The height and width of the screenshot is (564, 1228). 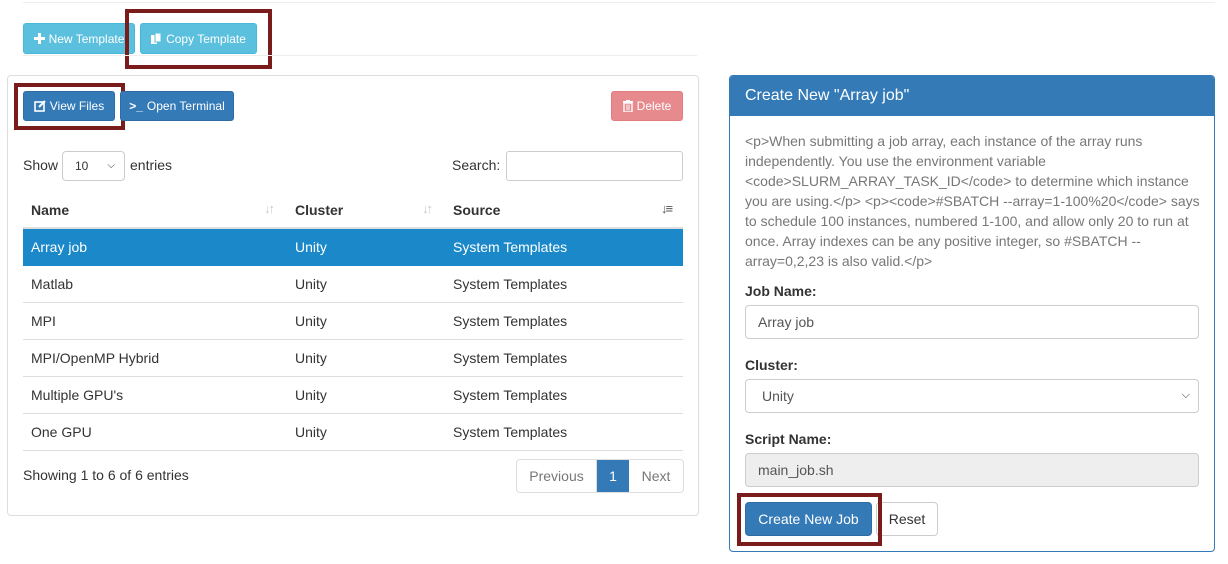 What do you see at coordinates (778, 396) in the screenshot?
I see `cluster-value: Unity` at bounding box center [778, 396].